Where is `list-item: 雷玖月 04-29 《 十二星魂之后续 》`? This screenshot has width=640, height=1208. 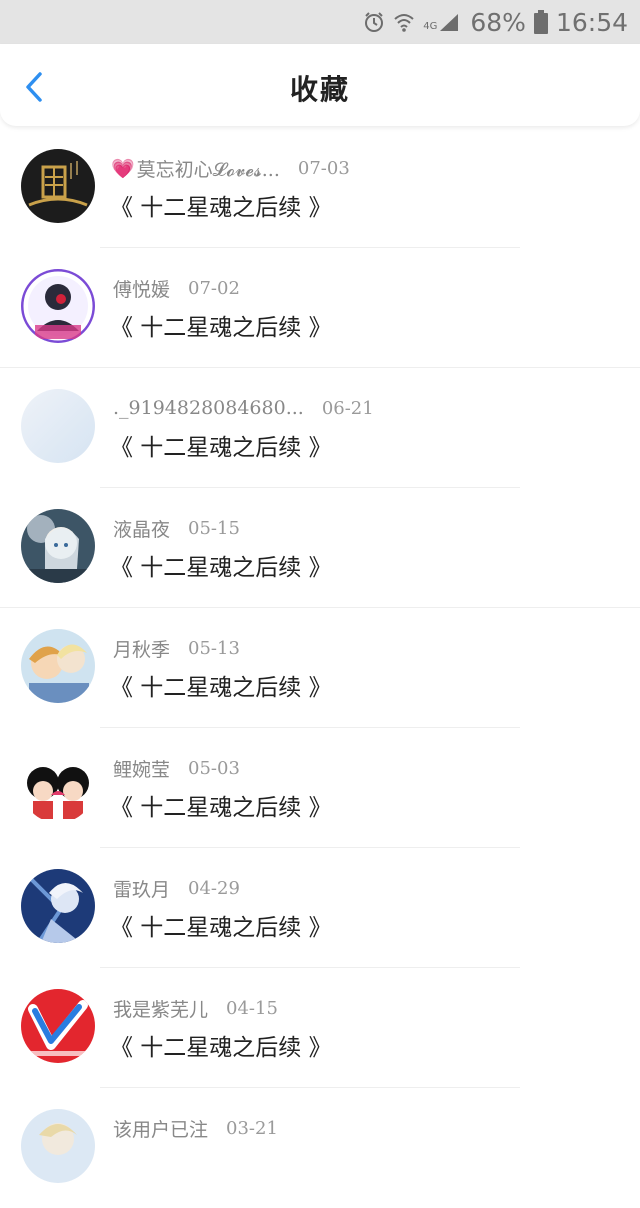
list-item: 雷玖月 04-29 《 十二星魂之后续 》 is located at coordinates (320, 908).